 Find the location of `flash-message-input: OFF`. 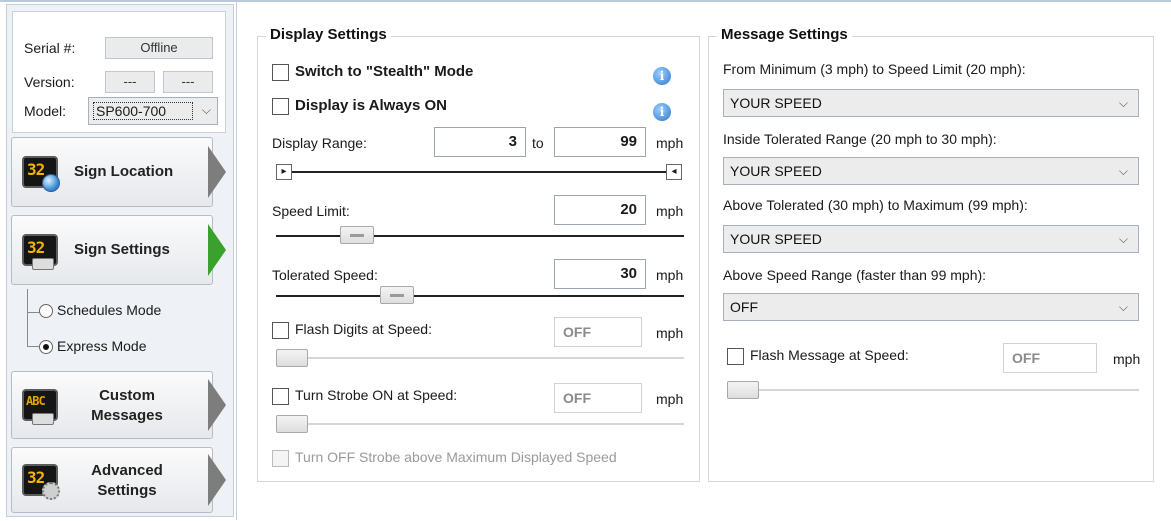

flash-message-input: OFF is located at coordinates (1050, 358).